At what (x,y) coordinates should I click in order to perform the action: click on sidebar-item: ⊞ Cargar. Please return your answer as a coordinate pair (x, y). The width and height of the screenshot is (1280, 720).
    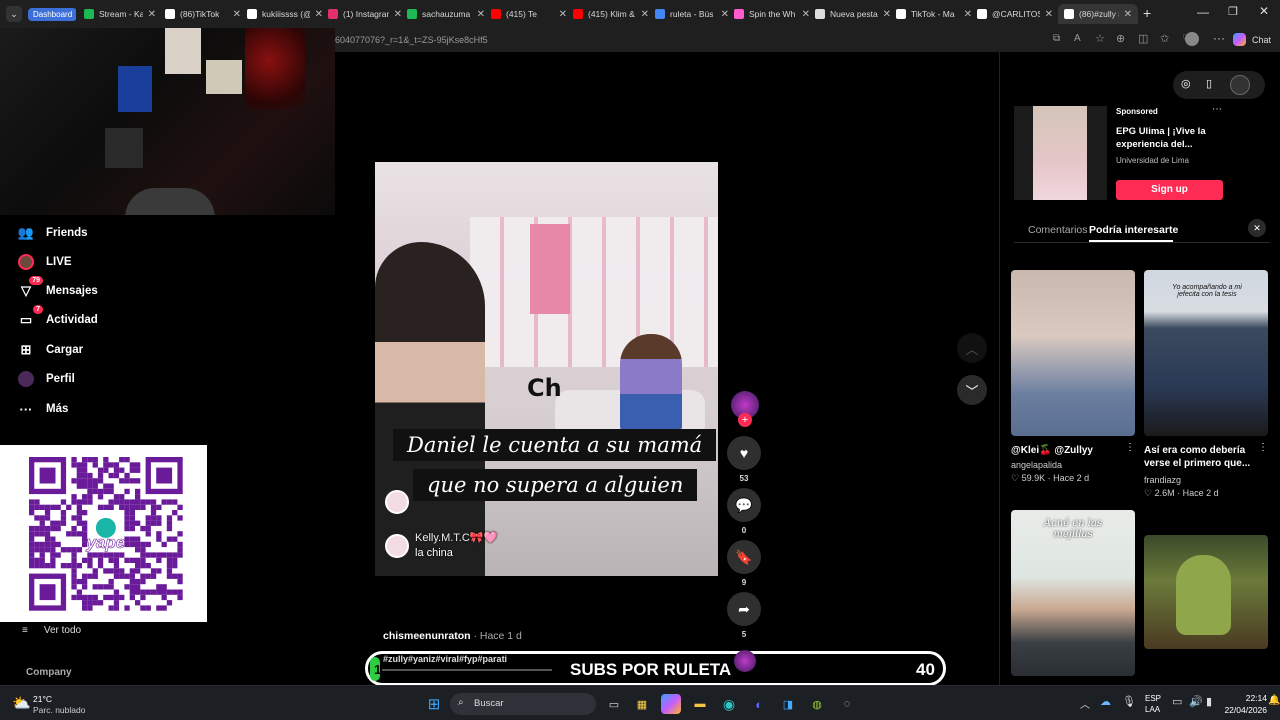
    Looking at the image, I should click on (51, 350).